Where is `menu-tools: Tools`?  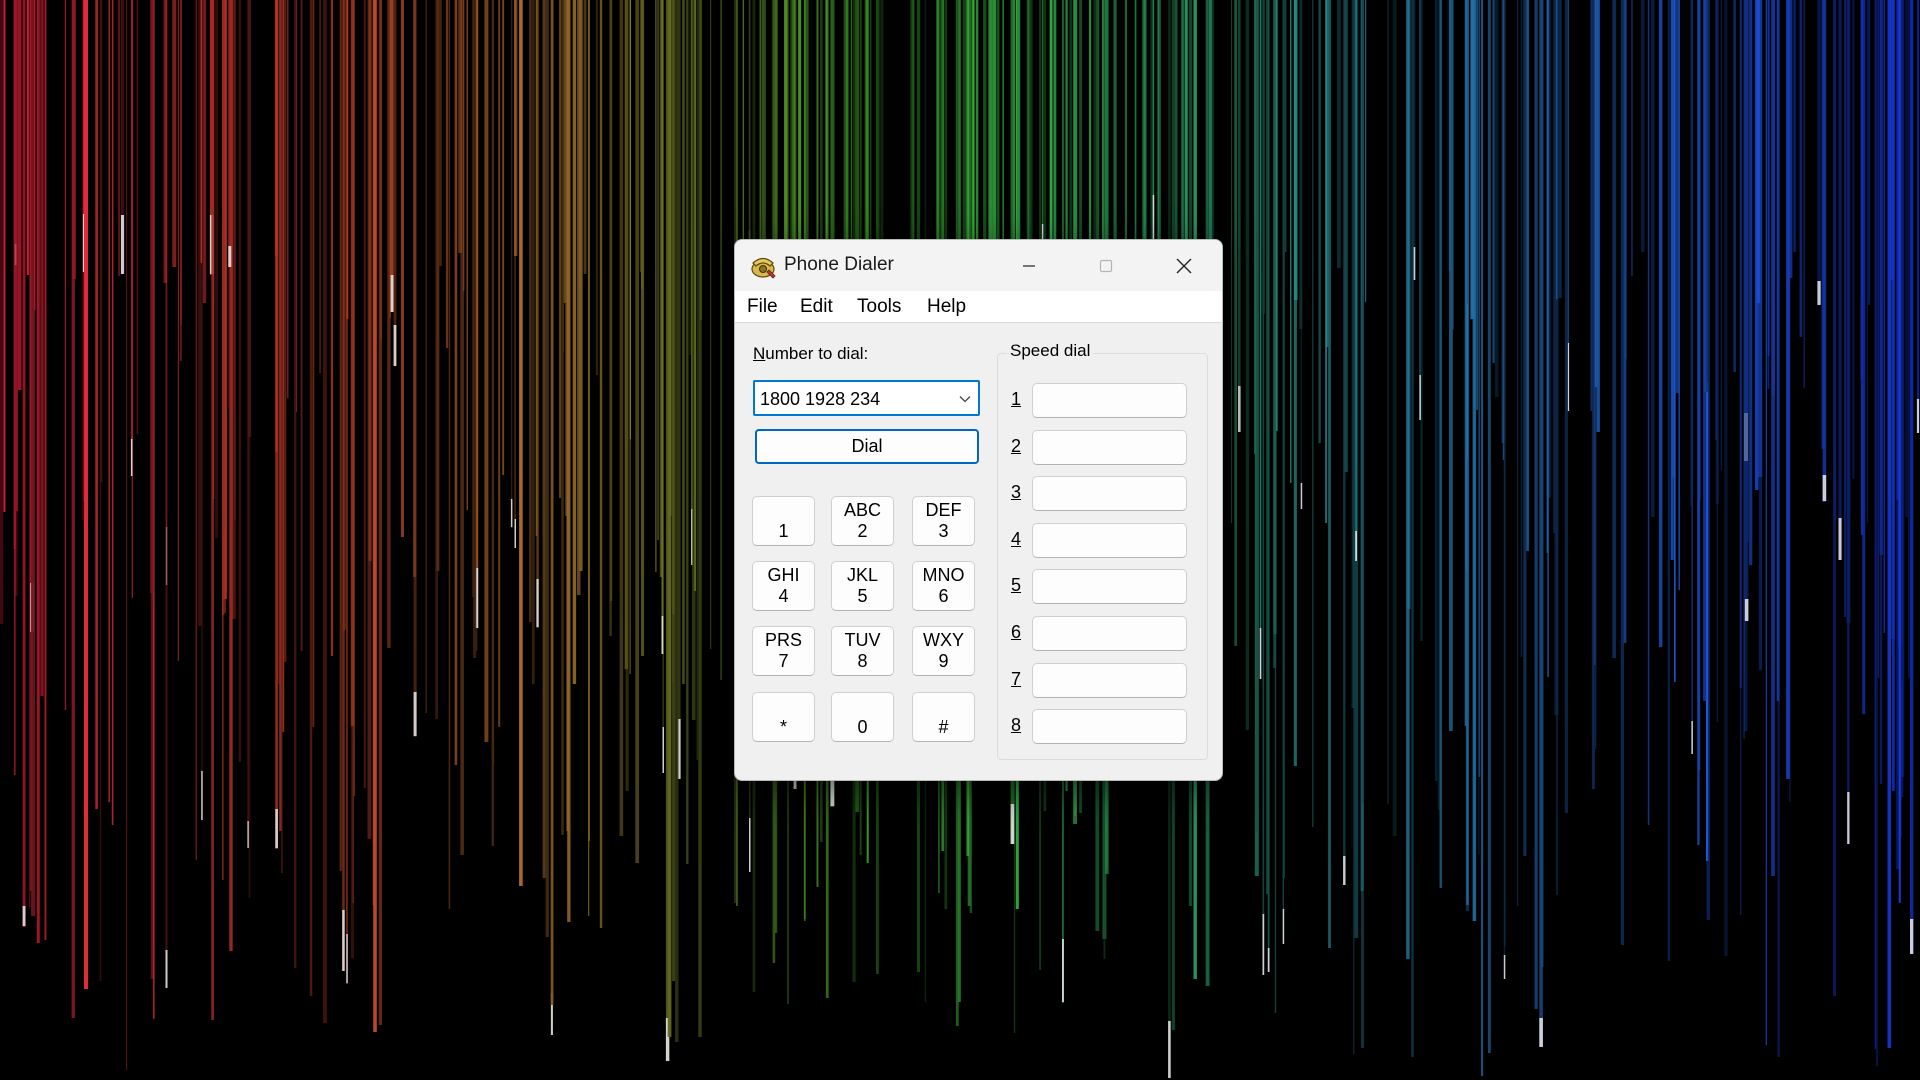 menu-tools: Tools is located at coordinates (879, 307).